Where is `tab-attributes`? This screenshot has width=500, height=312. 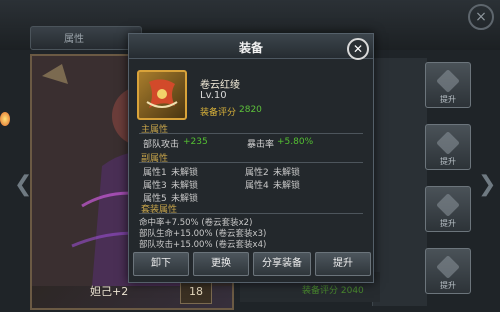
tab-attributes is located at coordinates (86, 38).